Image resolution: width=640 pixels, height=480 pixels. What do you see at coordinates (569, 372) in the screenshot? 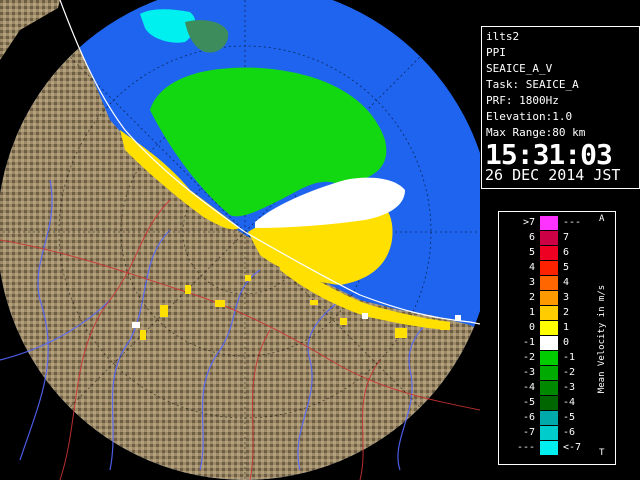
I see `legend-row-upper-label: -2` at bounding box center [569, 372].